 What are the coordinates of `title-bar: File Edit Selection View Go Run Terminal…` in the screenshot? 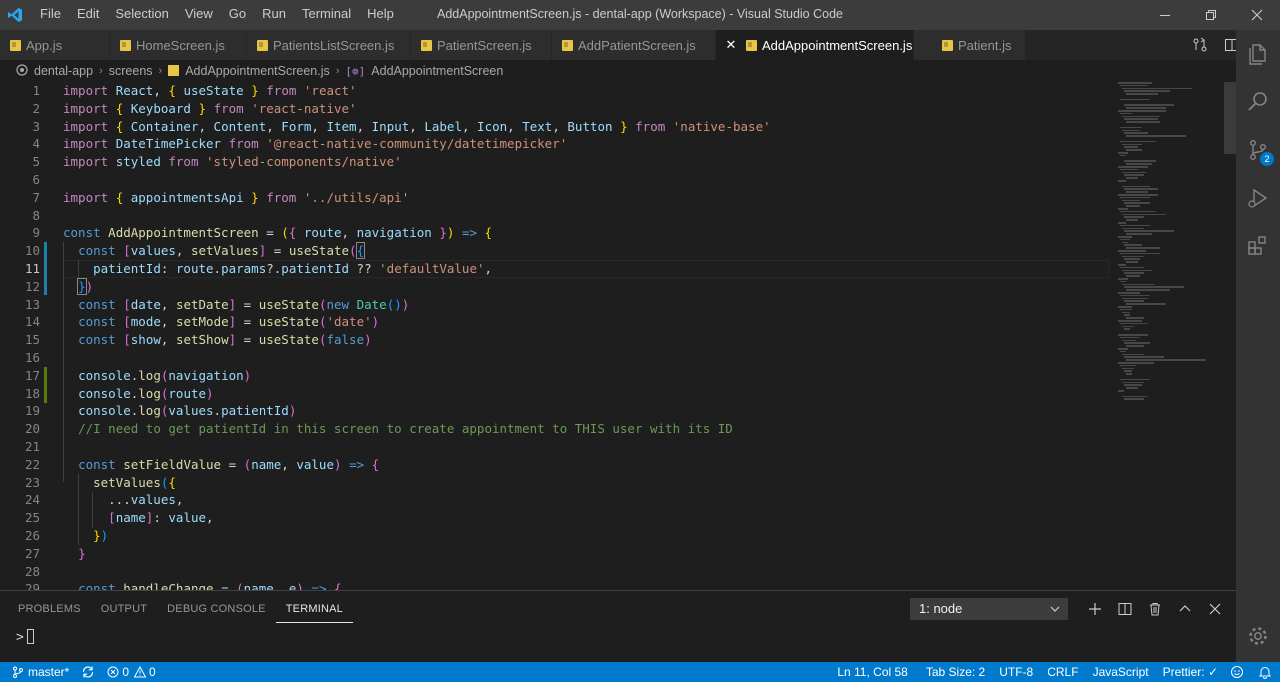 It's located at (640, 15).